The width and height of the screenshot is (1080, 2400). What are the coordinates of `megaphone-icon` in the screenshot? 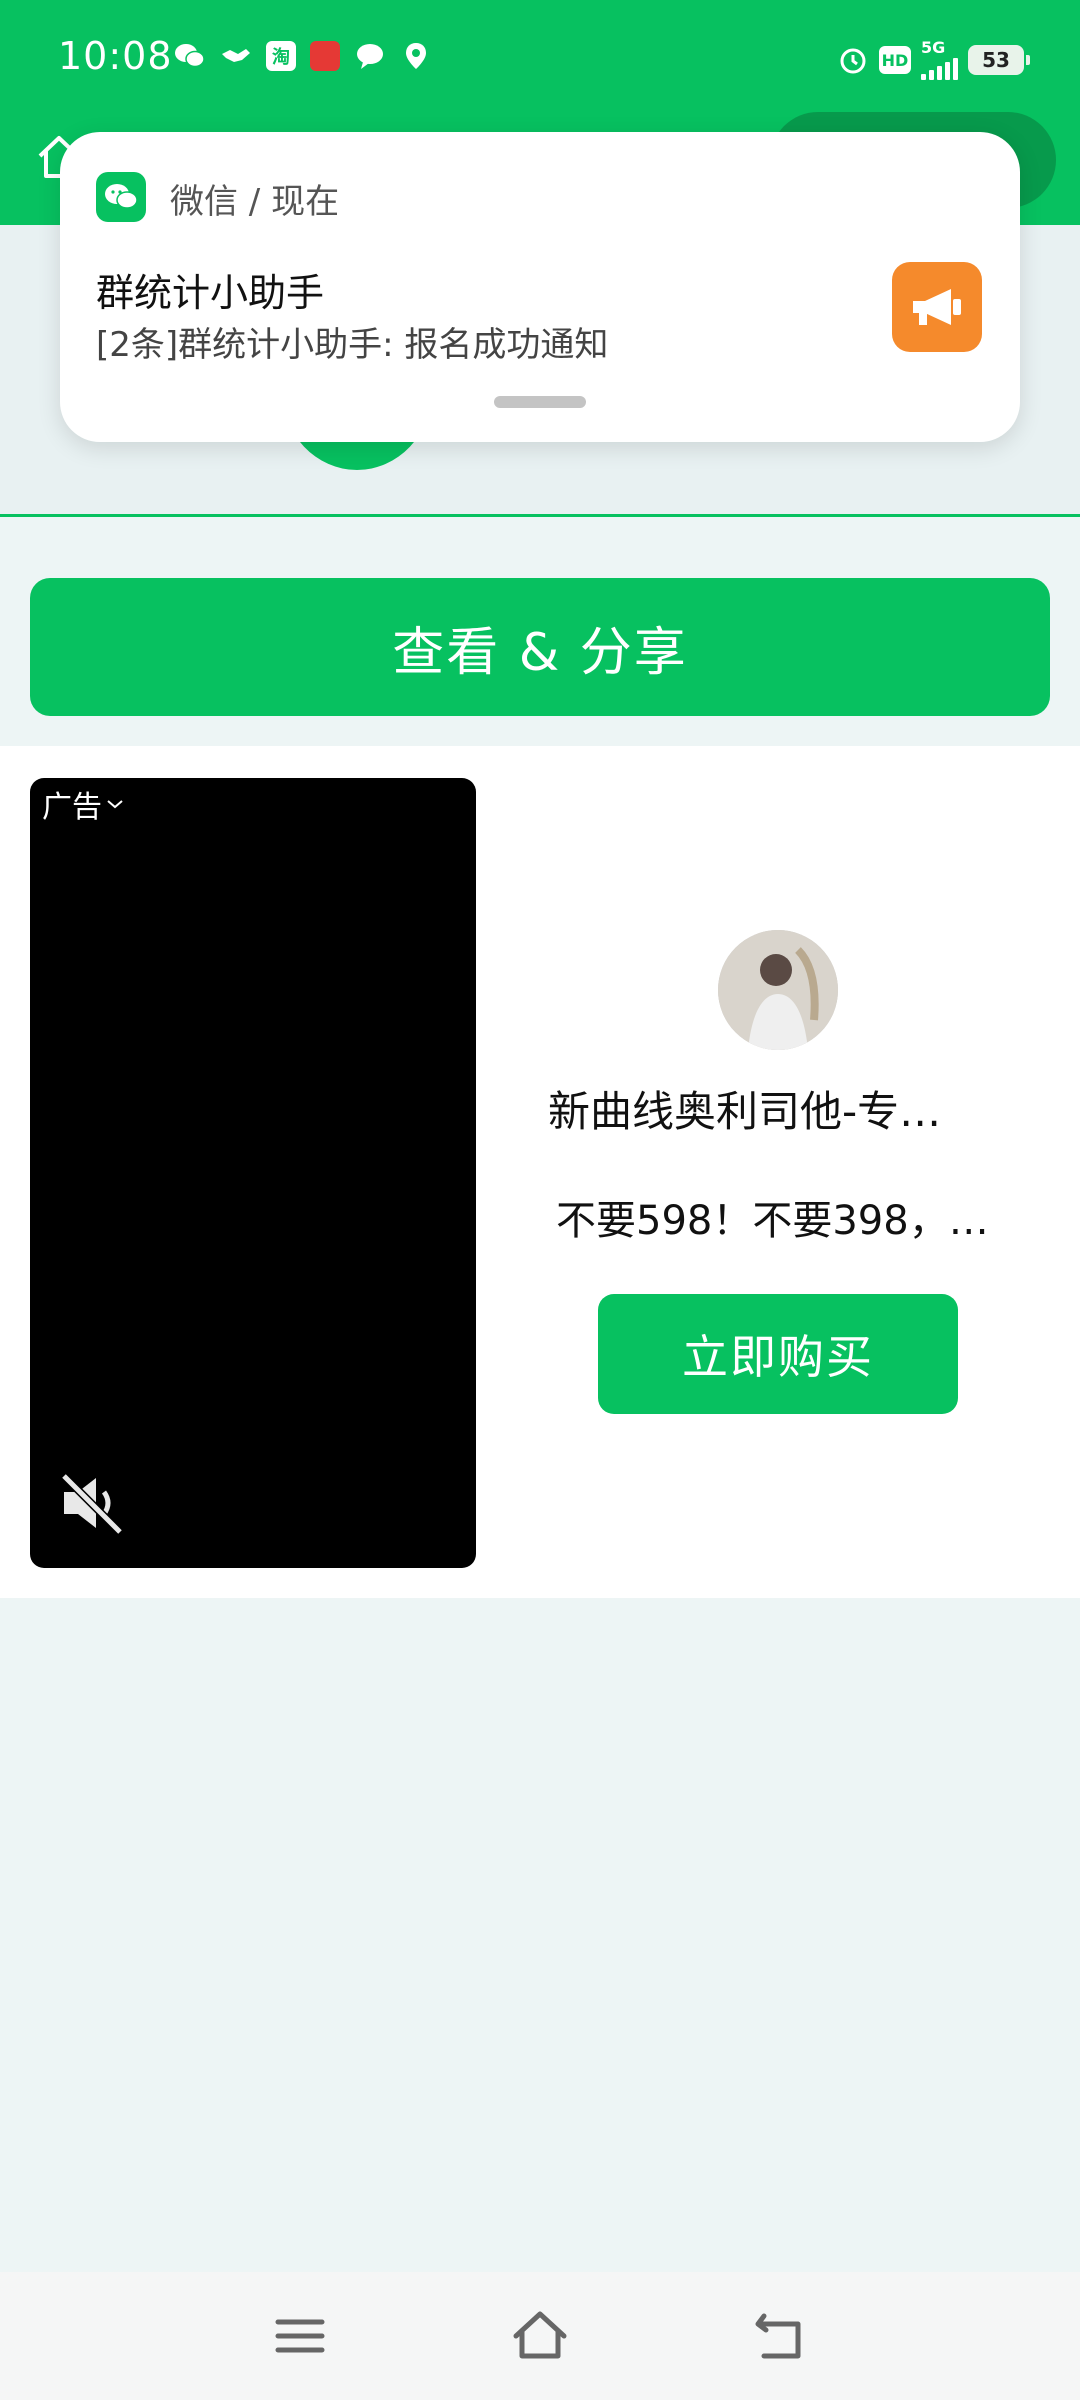 It's located at (937, 307).